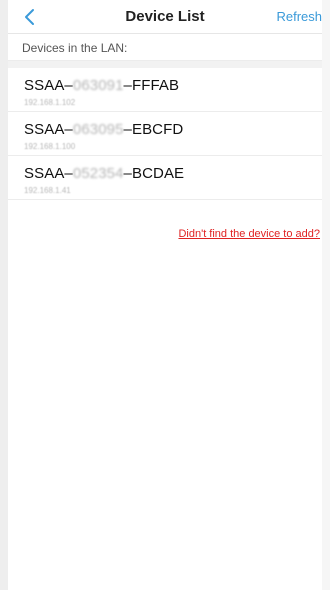 Image resolution: width=330 pixels, height=590 pixels. I want to click on section-label: Devices in the LAN:, so click(165, 48).